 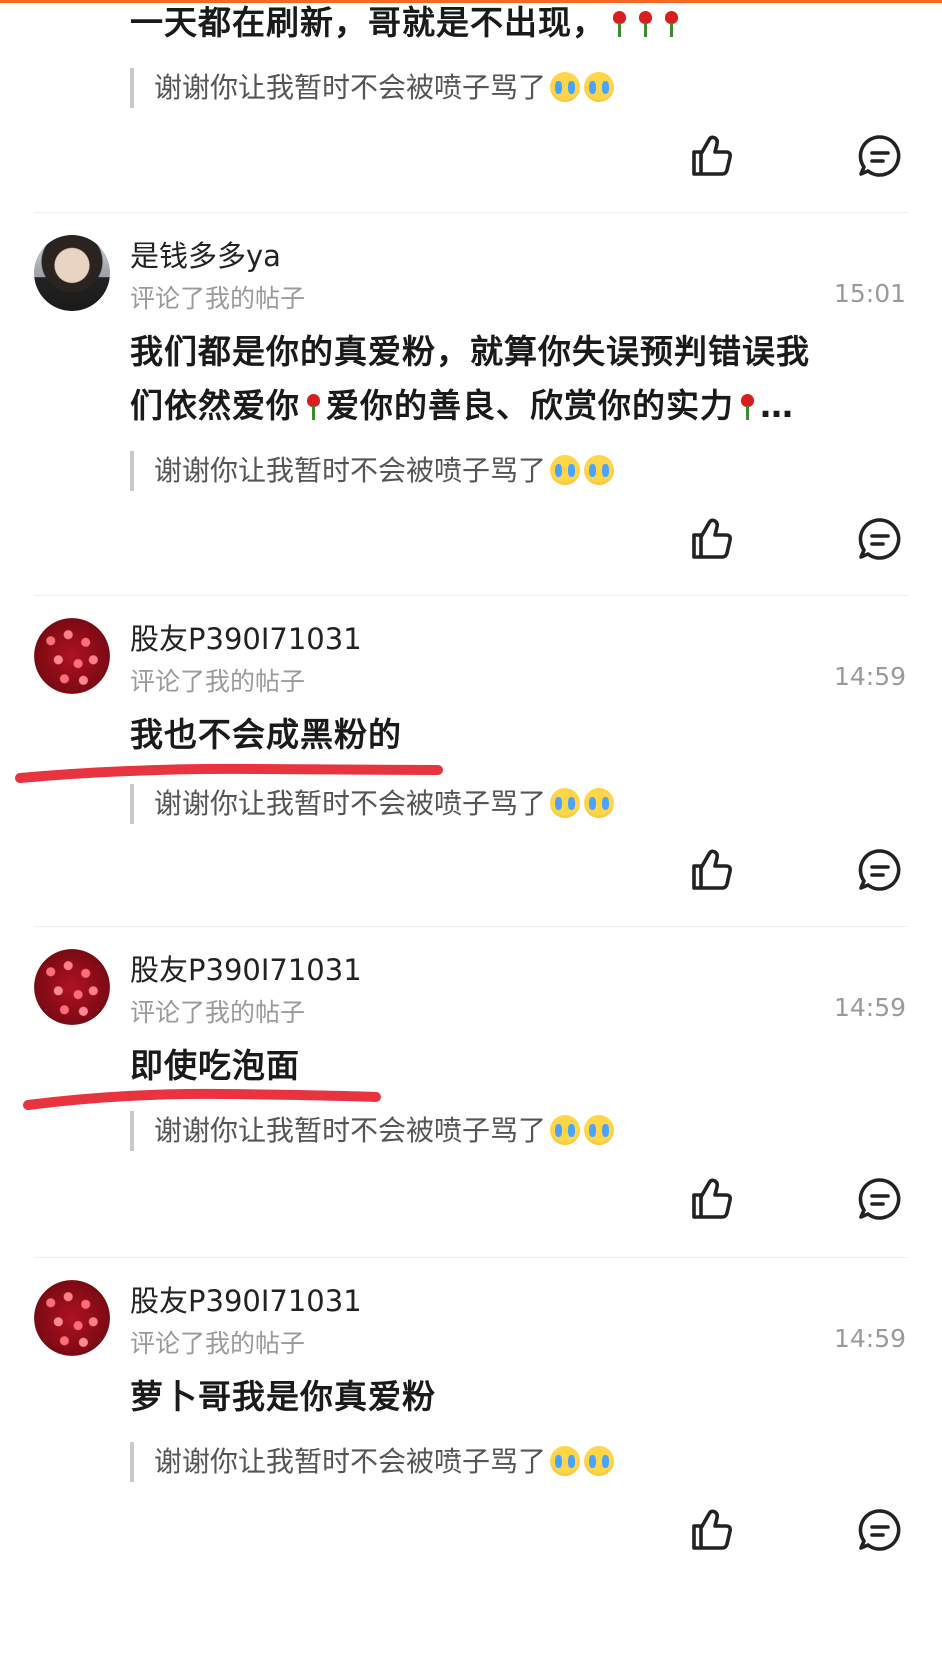 What do you see at coordinates (266, 734) in the screenshot?
I see `comment-content: 我也不会成黑粉的` at bounding box center [266, 734].